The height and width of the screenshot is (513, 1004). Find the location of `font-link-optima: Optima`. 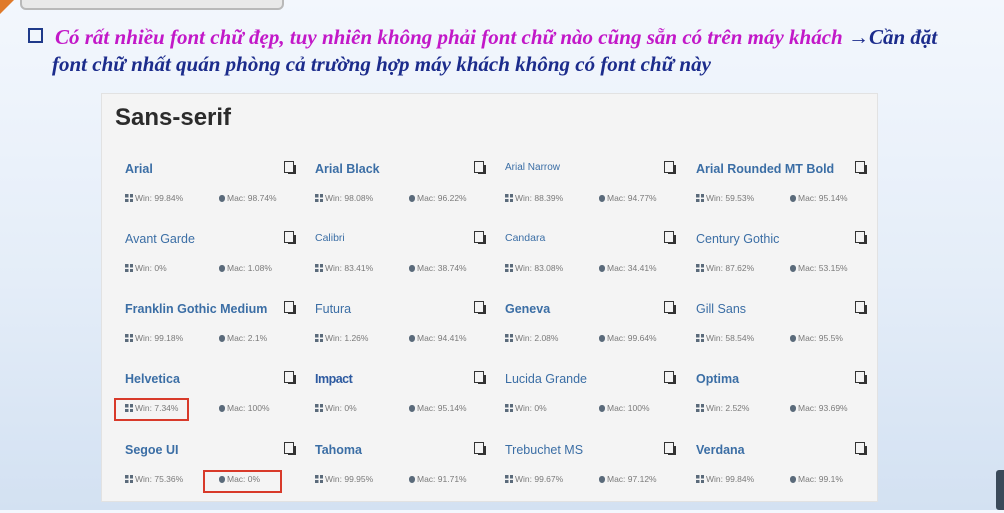

font-link-optima: Optima is located at coordinates (717, 379).